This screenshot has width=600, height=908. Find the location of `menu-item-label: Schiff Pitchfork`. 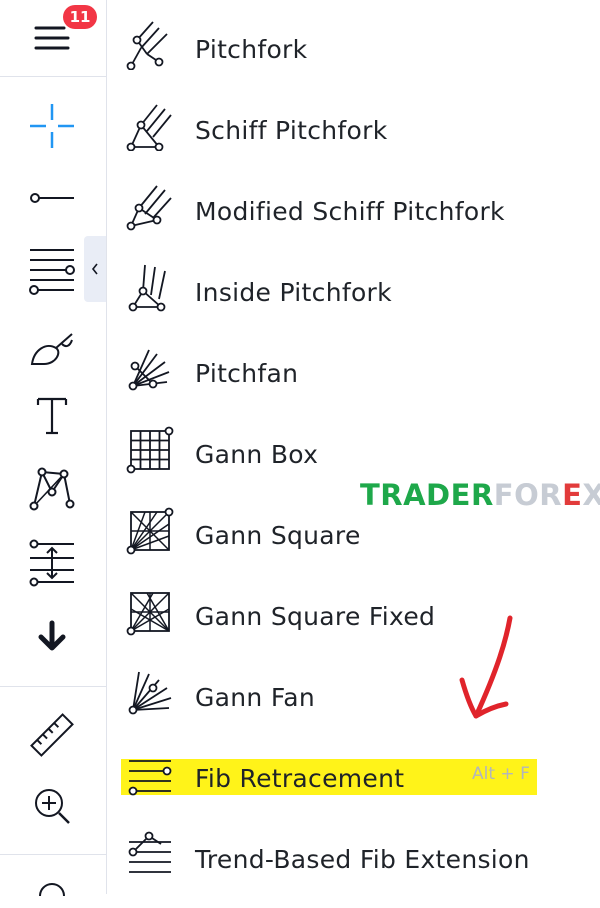

menu-item-label: Schiff Pitchfork is located at coordinates (291, 130).